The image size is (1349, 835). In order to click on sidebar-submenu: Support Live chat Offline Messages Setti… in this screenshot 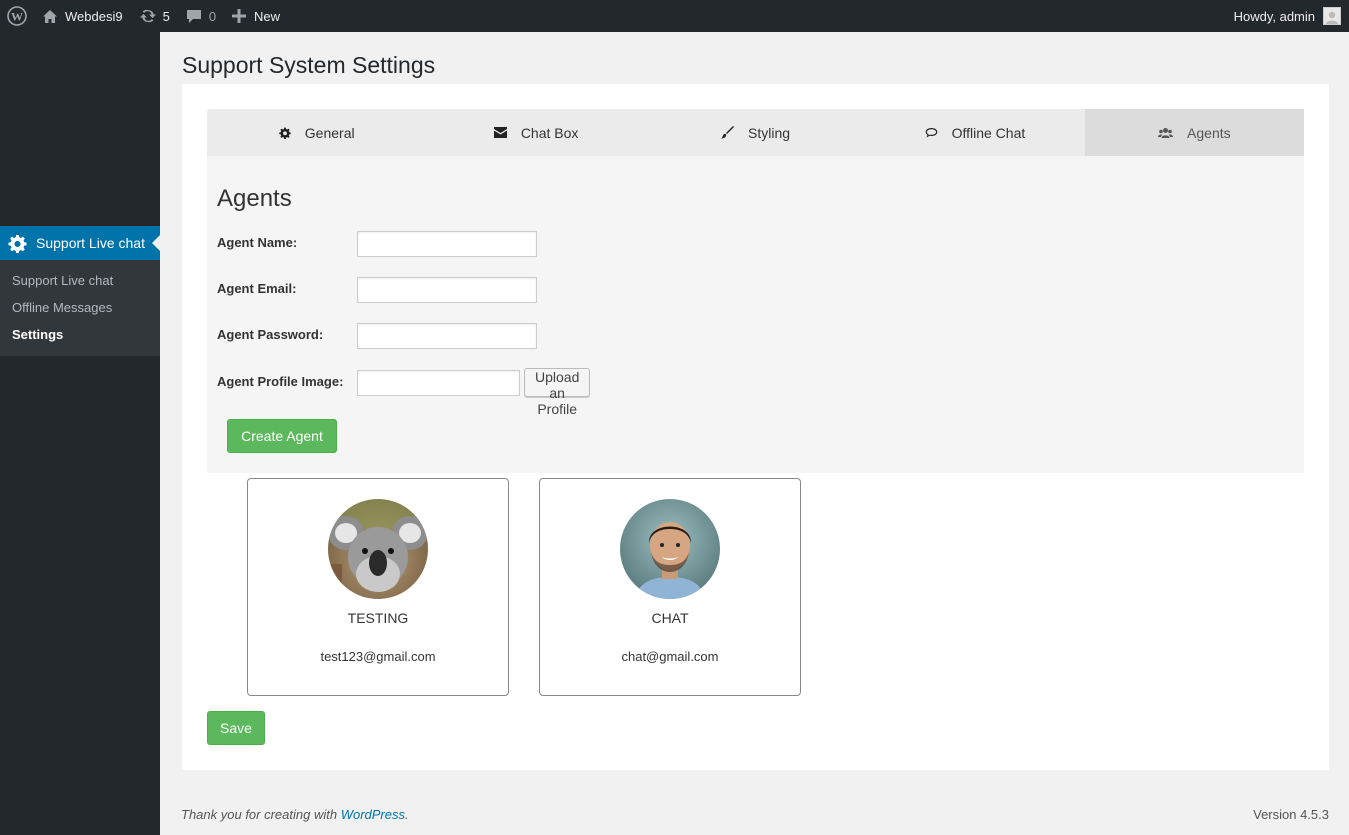, I will do `click(80, 308)`.